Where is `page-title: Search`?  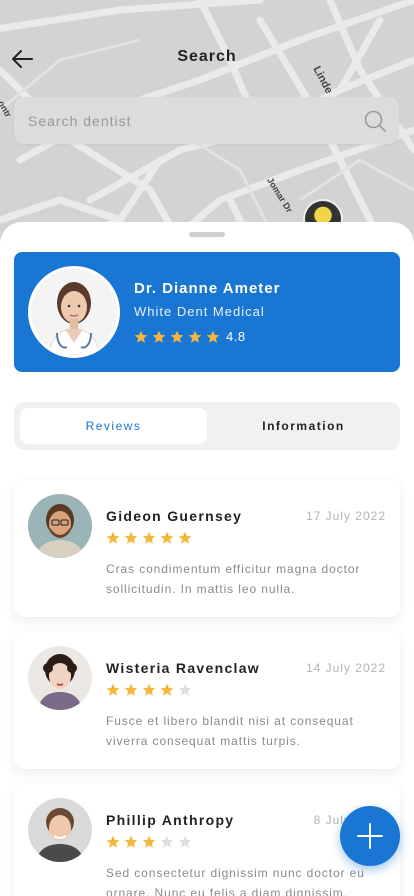 page-title: Search is located at coordinates (207, 56).